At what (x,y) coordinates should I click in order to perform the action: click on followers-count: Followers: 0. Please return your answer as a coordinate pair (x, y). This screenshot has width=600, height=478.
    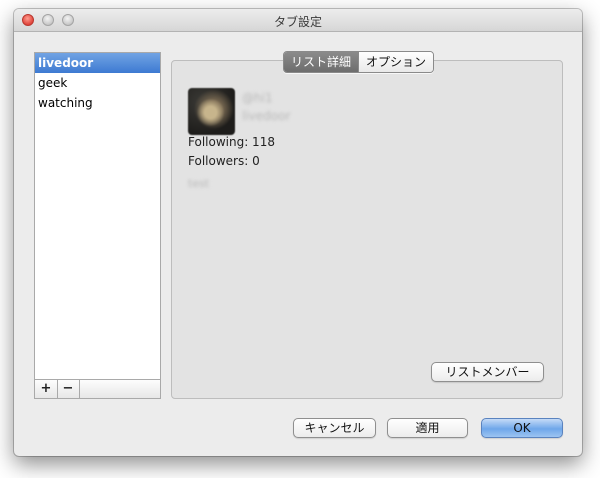
    Looking at the image, I should click on (224, 161).